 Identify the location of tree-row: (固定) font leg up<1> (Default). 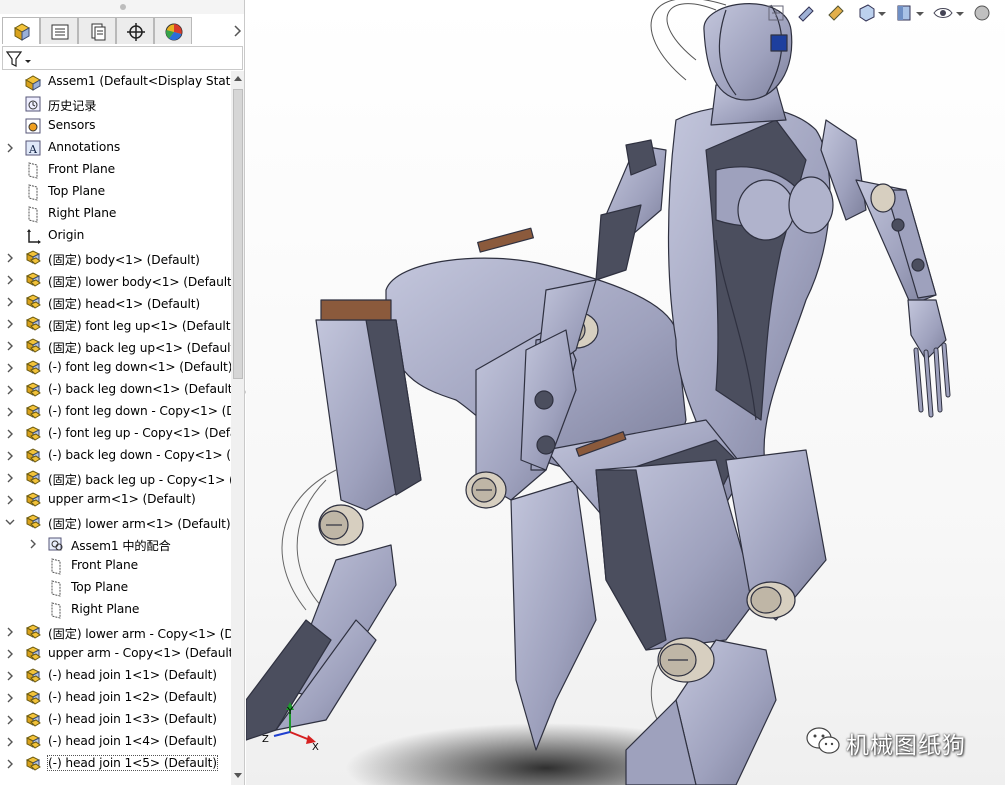
(115, 324).